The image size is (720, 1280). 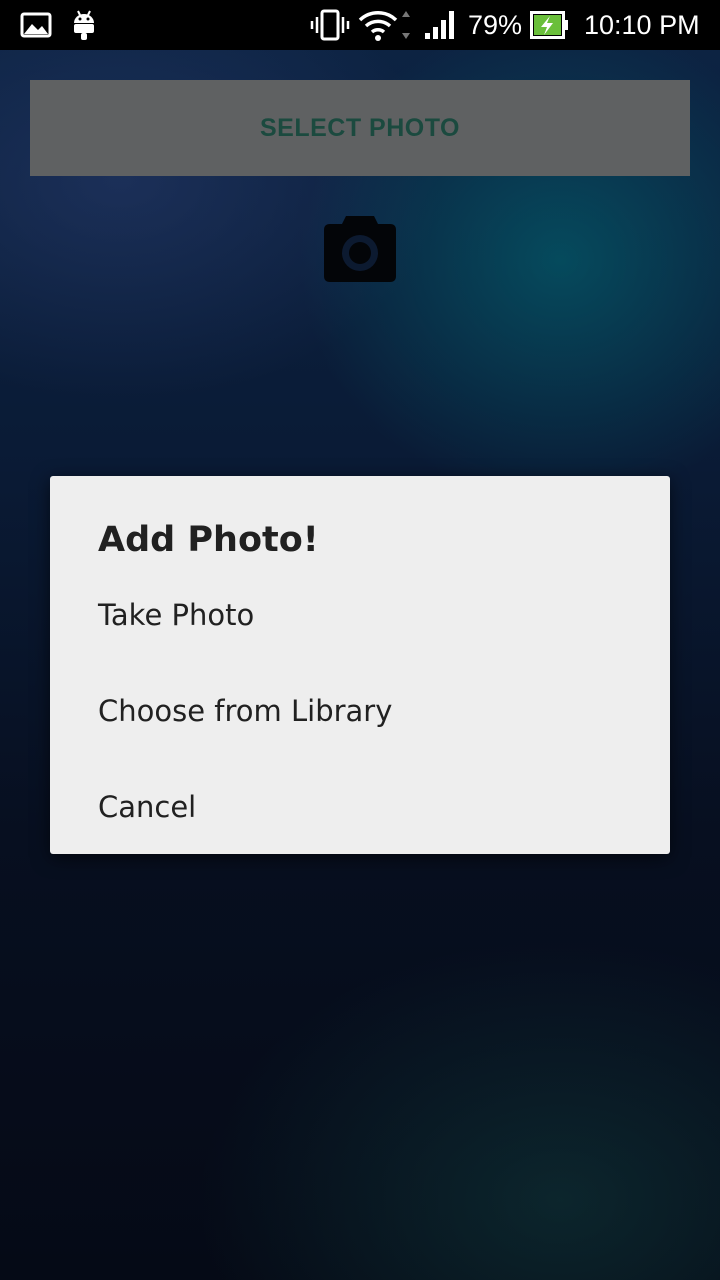 What do you see at coordinates (495, 24) in the screenshot?
I see `battery-percentage: 79%` at bounding box center [495, 24].